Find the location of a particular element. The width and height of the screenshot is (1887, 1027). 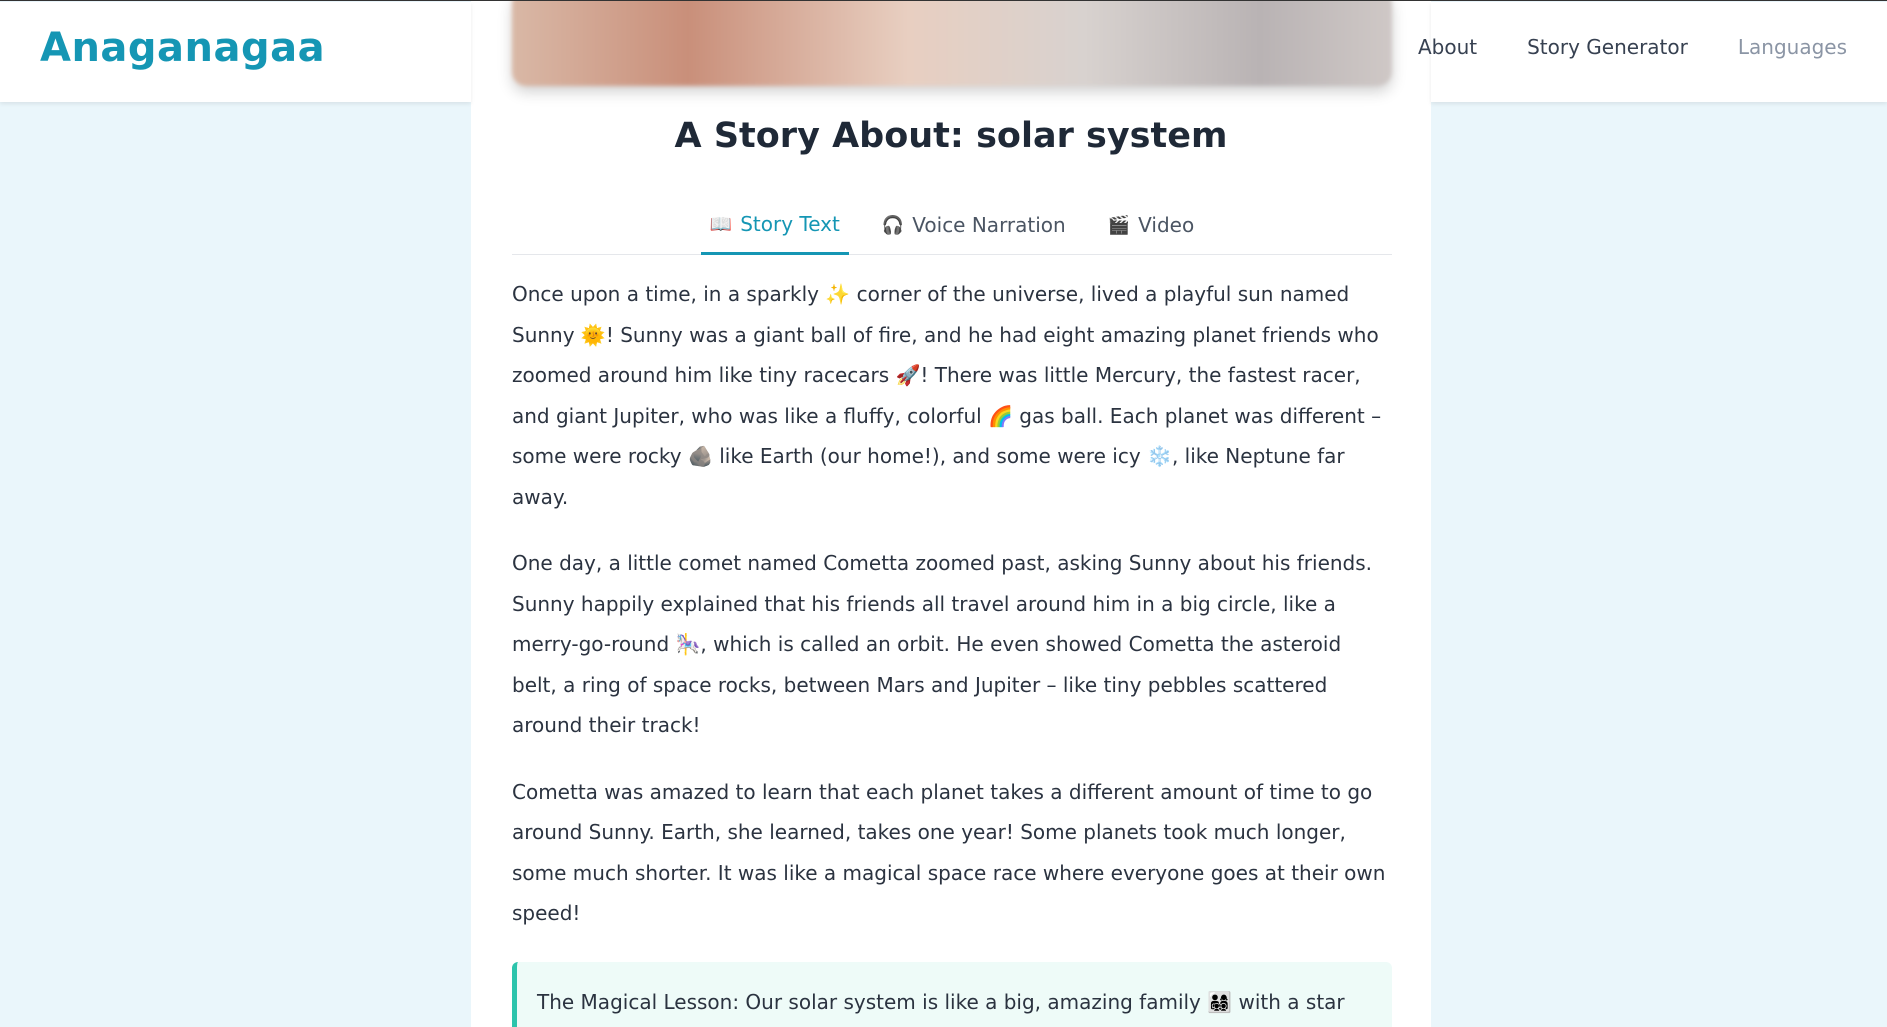

brand-logo: Anaganagaa is located at coordinates (182, 48).